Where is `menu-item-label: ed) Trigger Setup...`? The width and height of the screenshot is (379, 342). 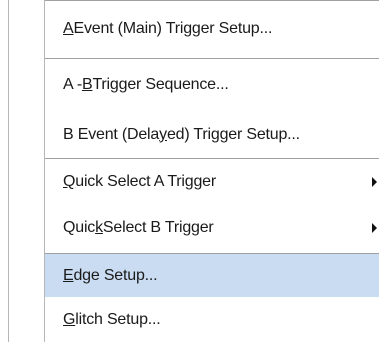 menu-item-label: ed) Trigger Setup... is located at coordinates (233, 134).